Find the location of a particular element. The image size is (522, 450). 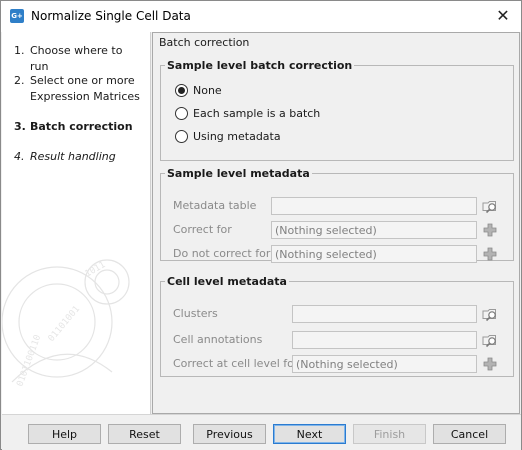

correct-for-label: Correct for is located at coordinates (202, 229).